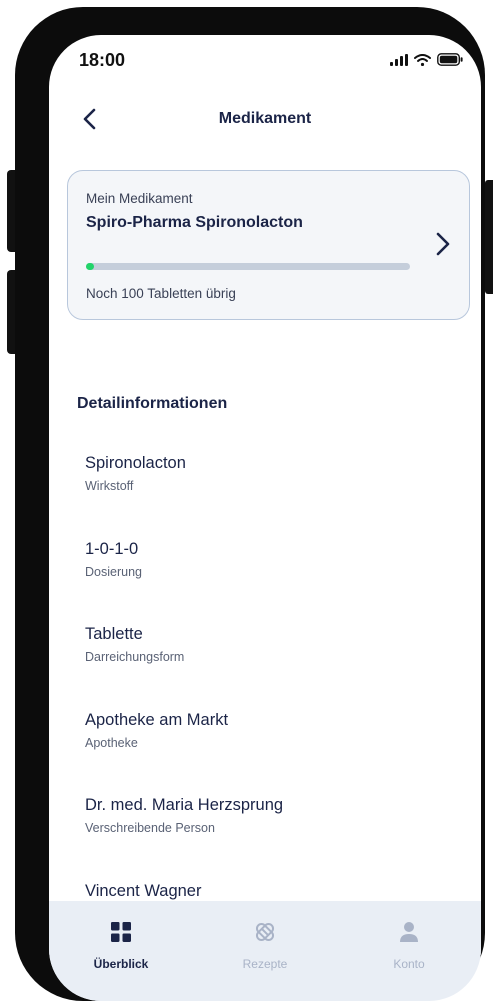  I want to click on nav-item-prescriptions: Rezepte, so click(265, 951).